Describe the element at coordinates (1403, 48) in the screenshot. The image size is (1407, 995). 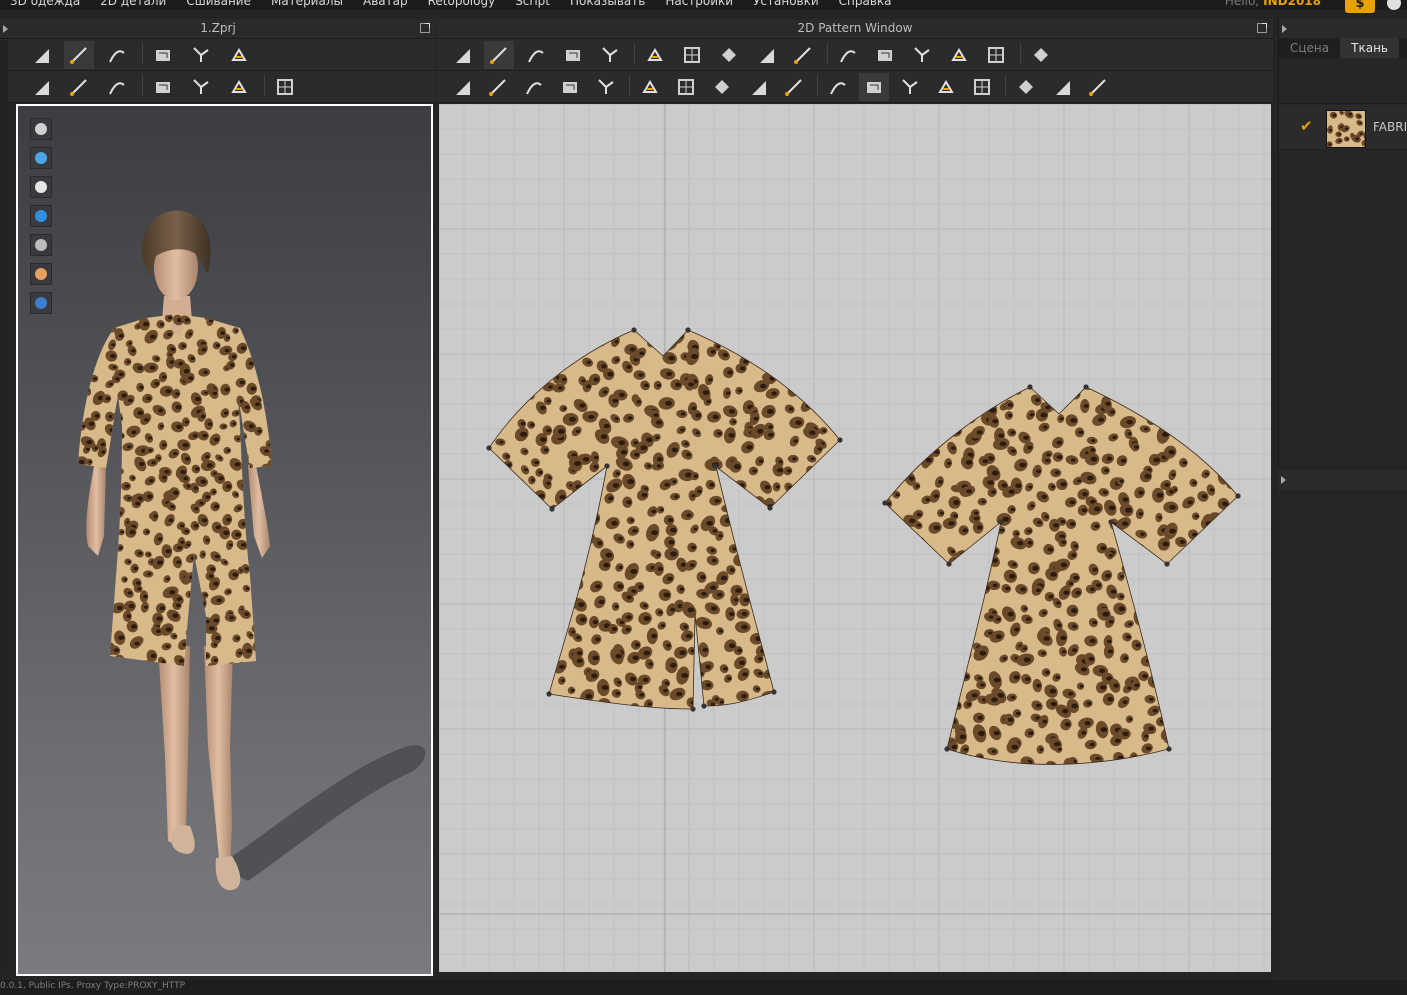
I see `tab-2: П` at that location.